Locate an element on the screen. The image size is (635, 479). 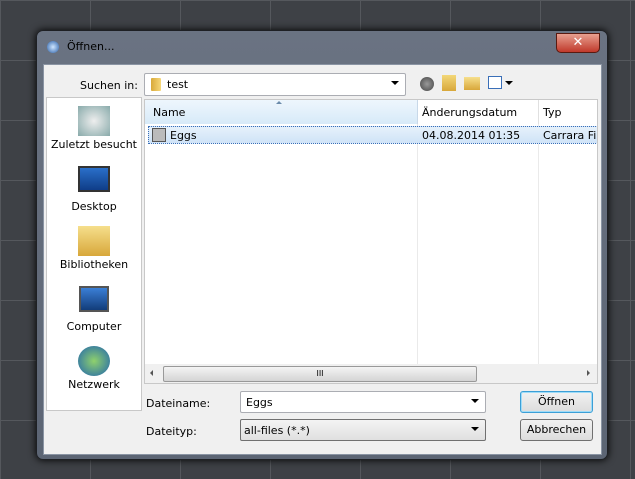
lookin-combo: test is located at coordinates (275, 84).